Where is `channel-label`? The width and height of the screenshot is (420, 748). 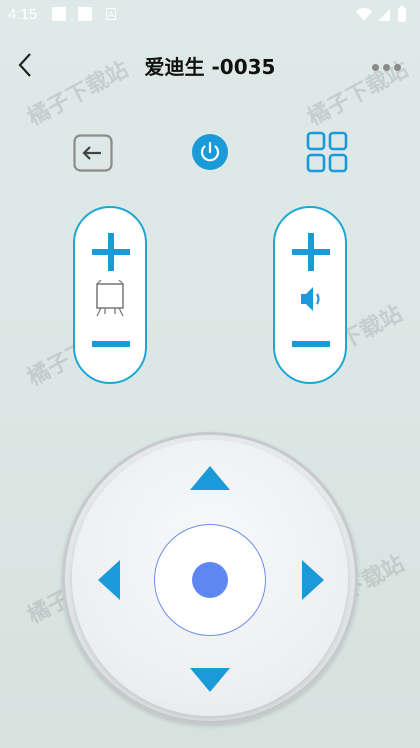 channel-label is located at coordinates (110, 300).